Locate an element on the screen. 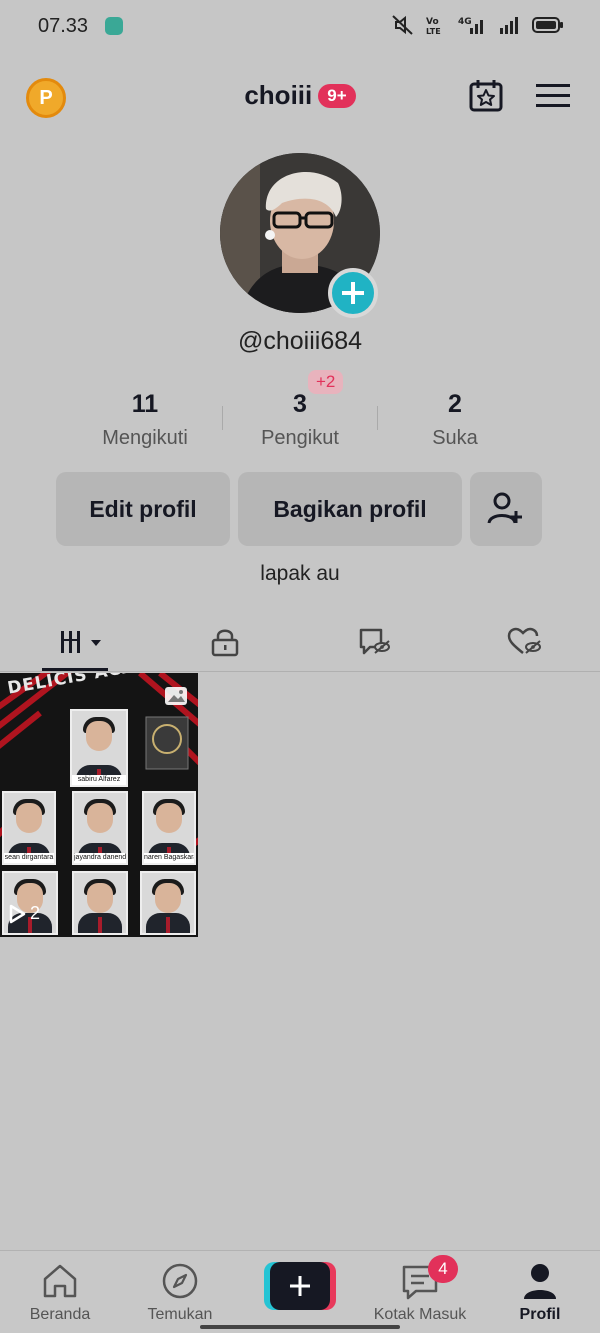 This screenshot has width=600, height=1333. nav-discover-label: Temukan is located at coordinates (180, 1314).